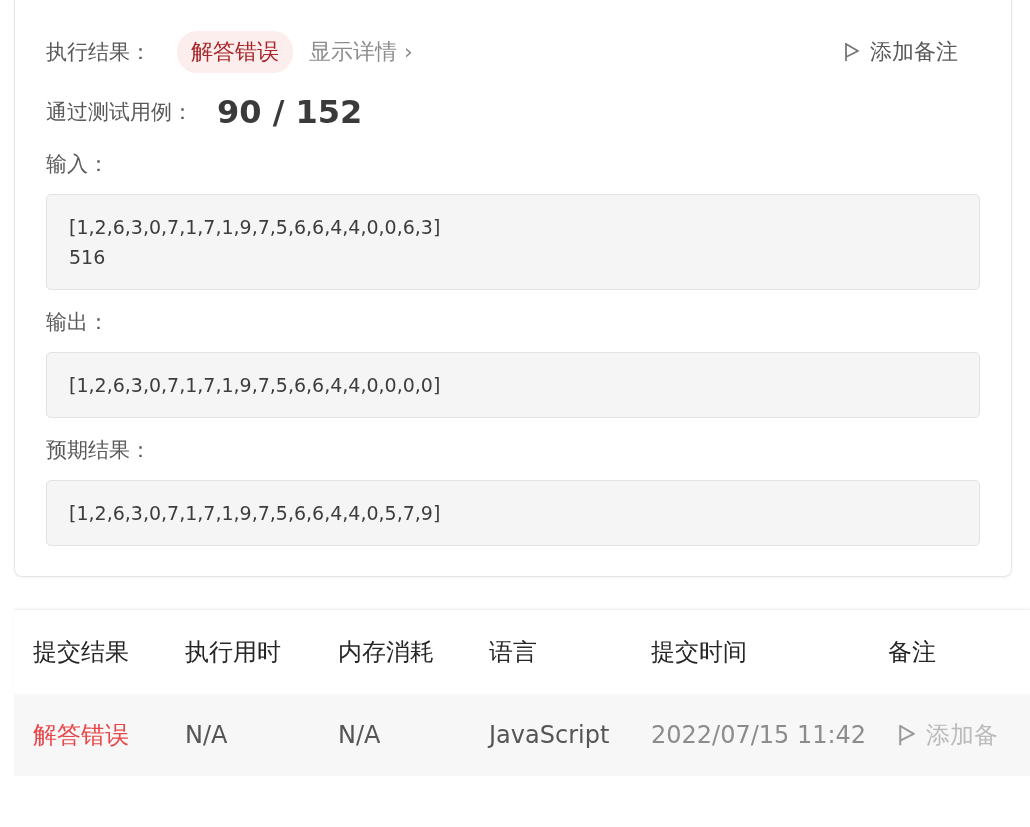  What do you see at coordinates (98, 52) in the screenshot?
I see `result-label: 执行结果：` at bounding box center [98, 52].